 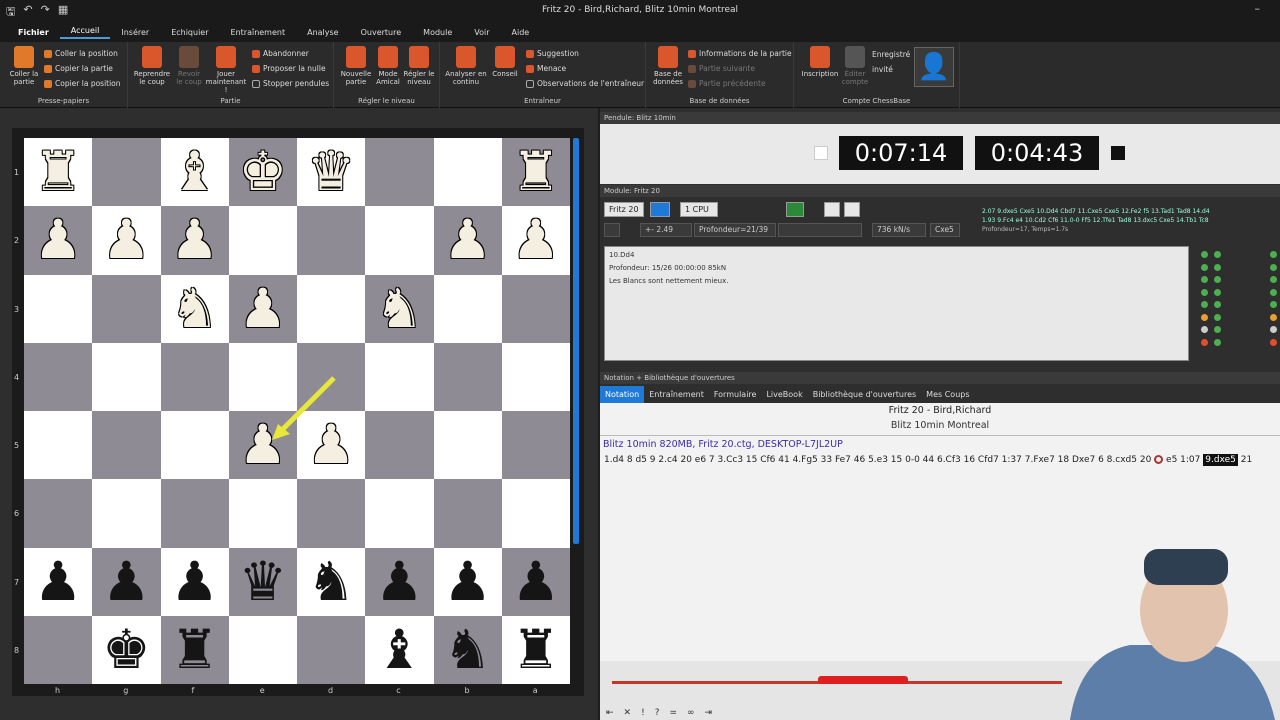 I want to click on menu-tab-9: Aide, so click(x=521, y=32).